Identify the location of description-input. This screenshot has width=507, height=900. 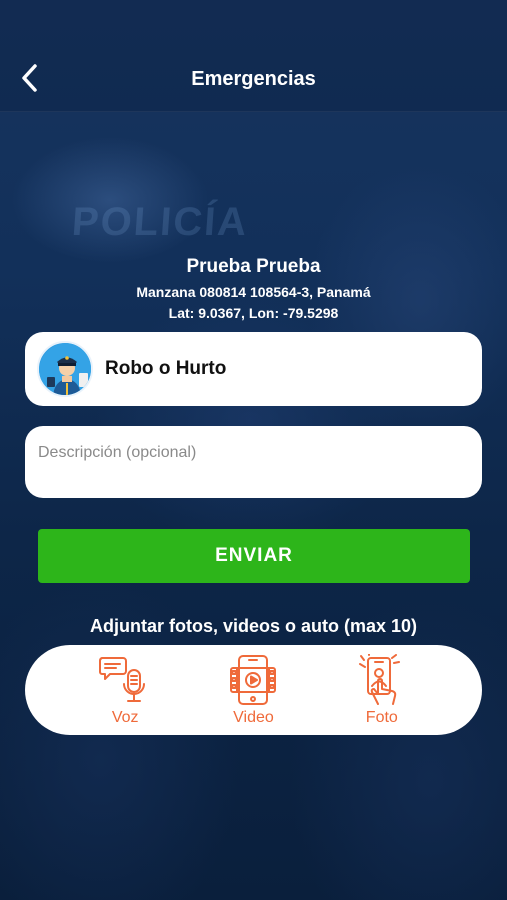
(253, 453).